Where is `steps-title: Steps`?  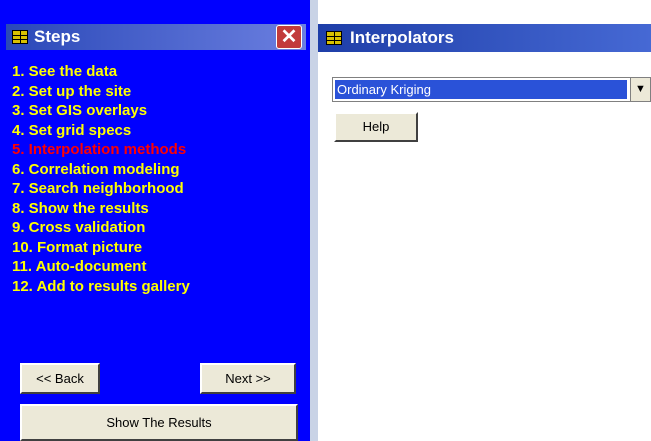
steps-title: Steps is located at coordinates (57, 36).